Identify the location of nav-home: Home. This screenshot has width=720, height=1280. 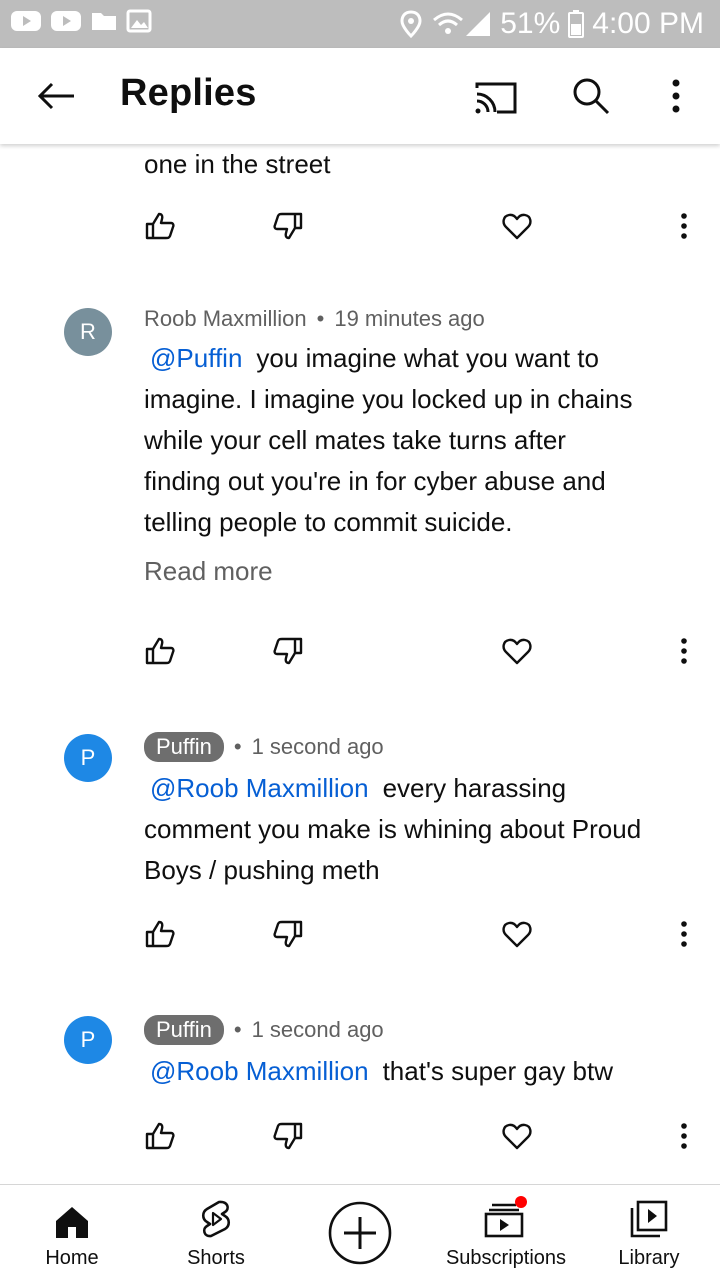
(72, 1232).